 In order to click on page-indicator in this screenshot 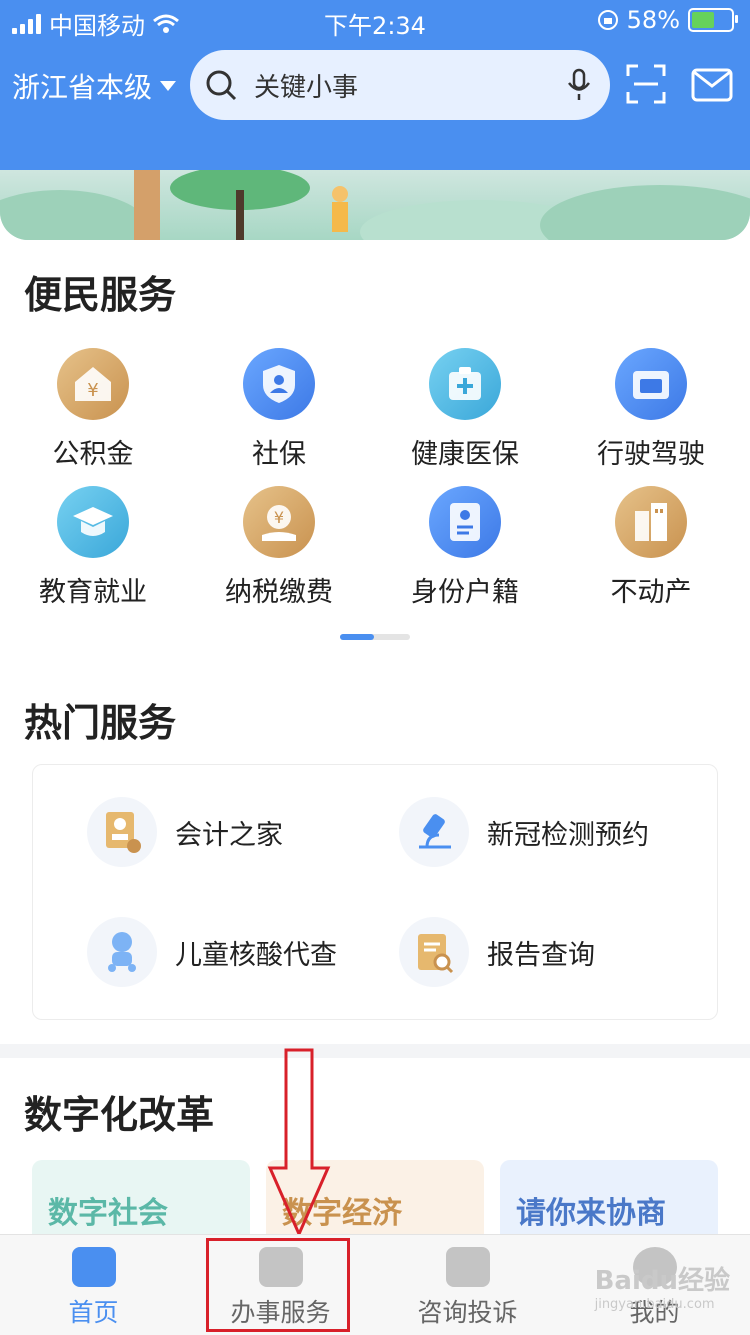, I will do `click(375, 637)`.